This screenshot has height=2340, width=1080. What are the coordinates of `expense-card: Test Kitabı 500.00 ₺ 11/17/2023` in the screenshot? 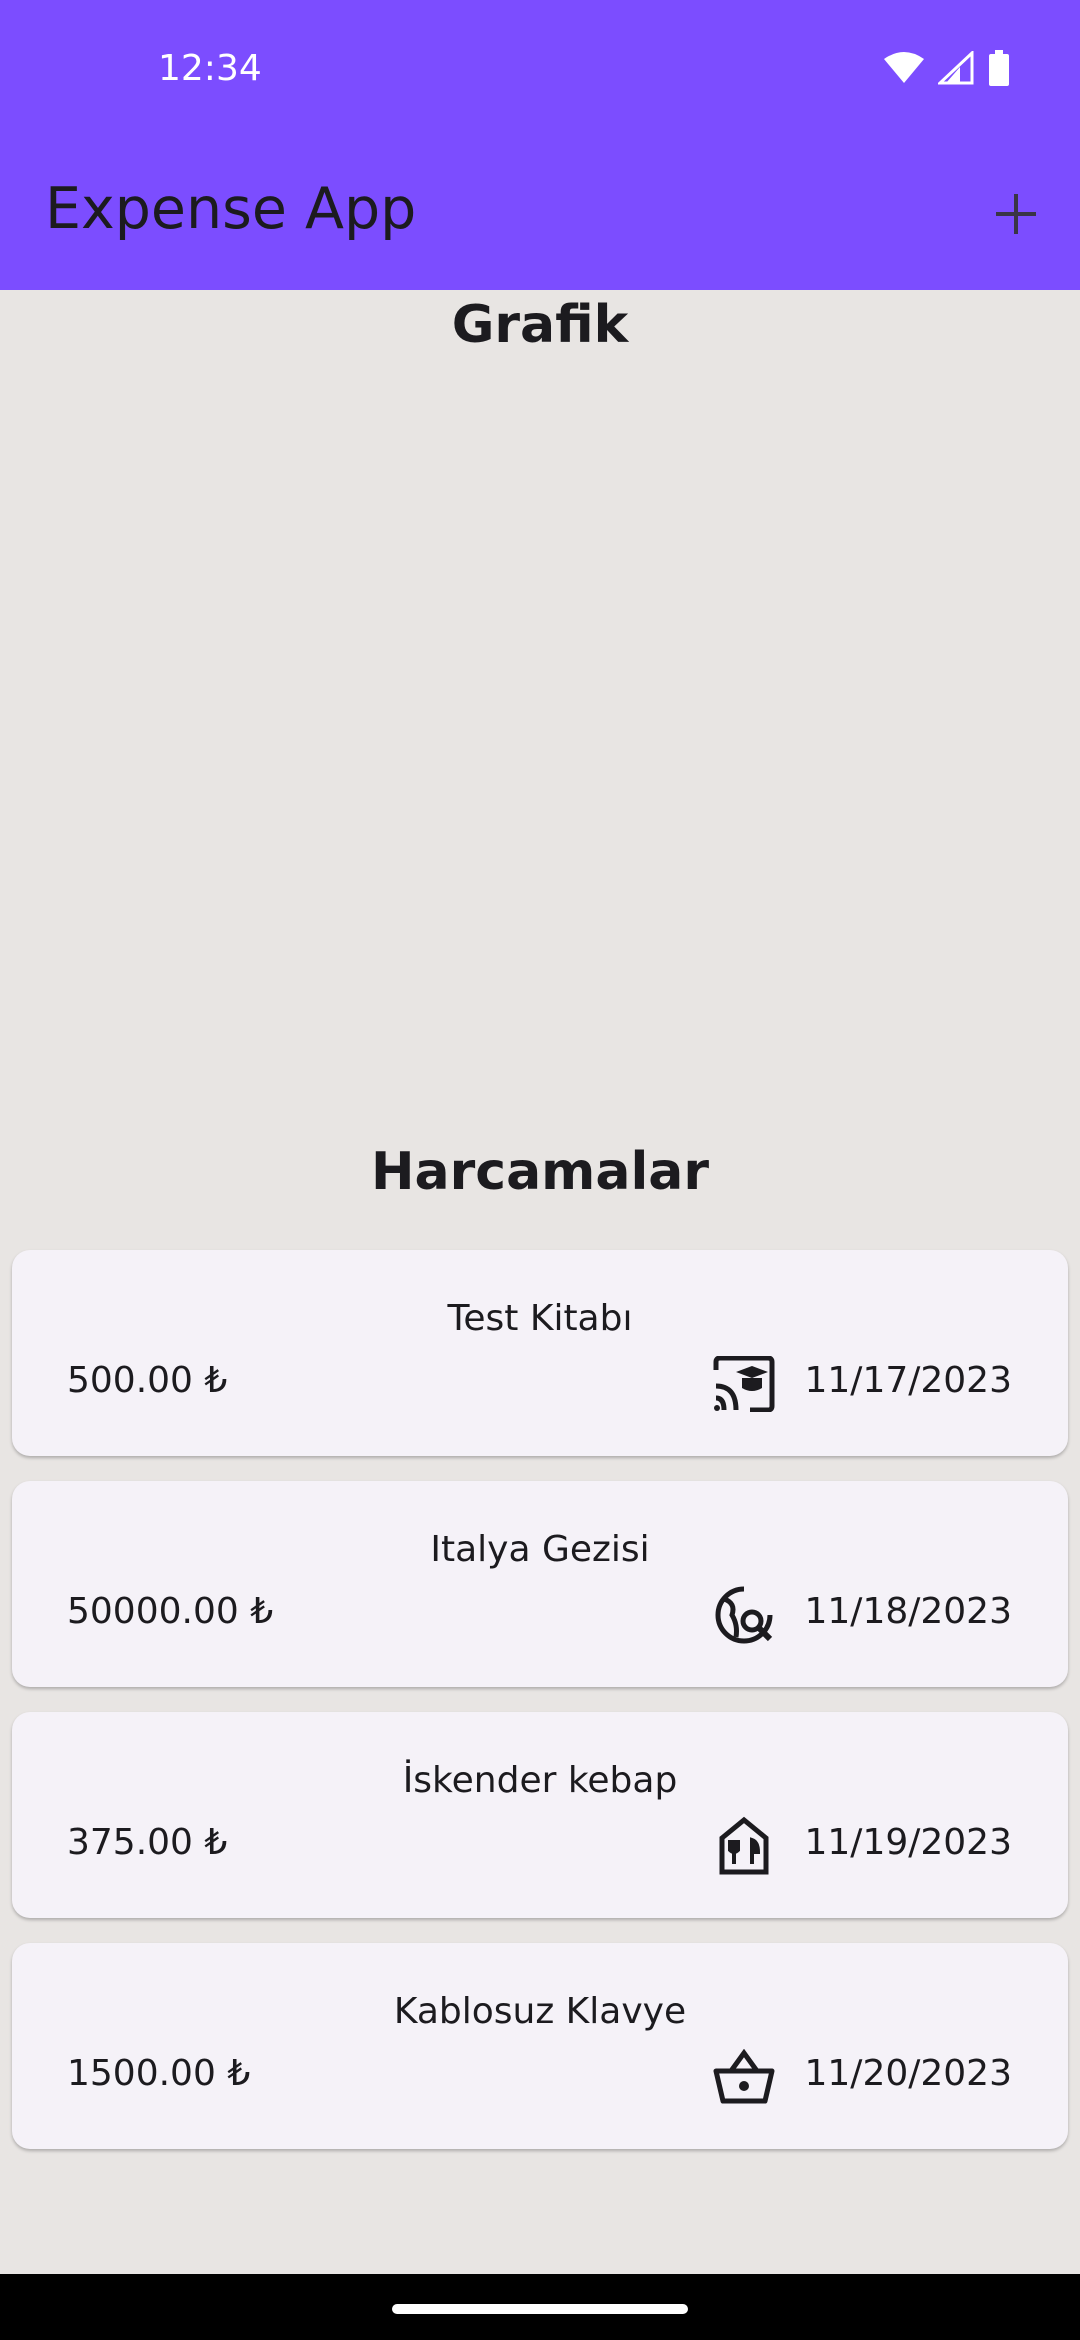 It's located at (540, 1353).